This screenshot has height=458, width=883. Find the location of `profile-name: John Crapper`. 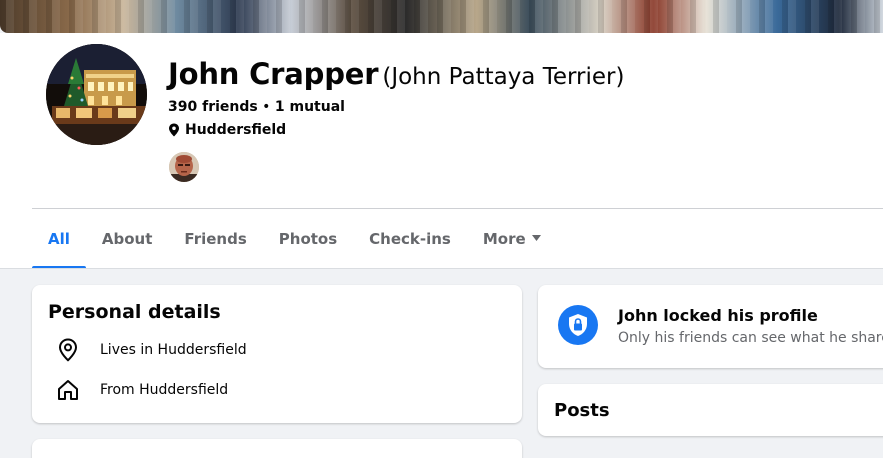

profile-name: John Crapper is located at coordinates (273, 74).